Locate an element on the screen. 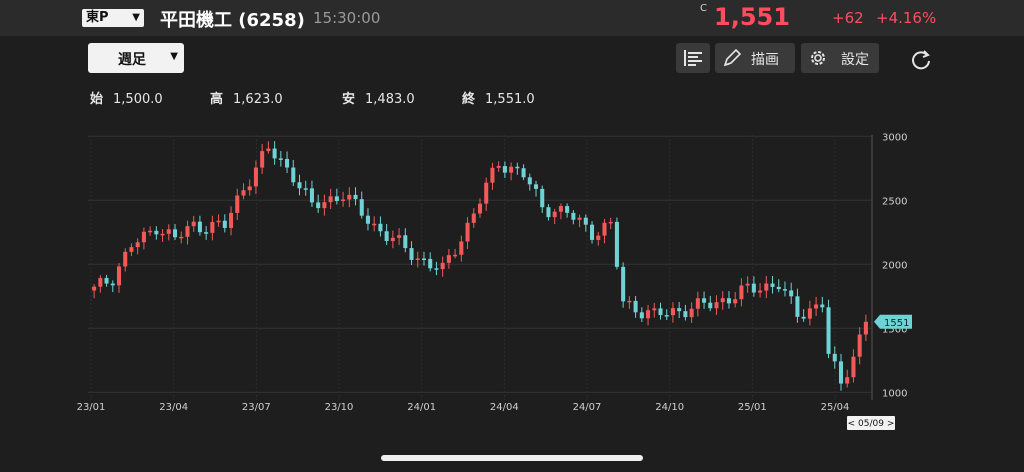 The width and height of the screenshot is (1024, 472). open-label: 始 is located at coordinates (97, 99).